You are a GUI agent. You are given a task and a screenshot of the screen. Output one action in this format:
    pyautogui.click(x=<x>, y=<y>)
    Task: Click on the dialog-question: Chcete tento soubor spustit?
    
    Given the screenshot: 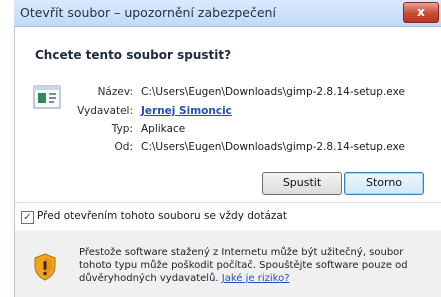 What is the action you would take?
    pyautogui.click(x=133, y=55)
    